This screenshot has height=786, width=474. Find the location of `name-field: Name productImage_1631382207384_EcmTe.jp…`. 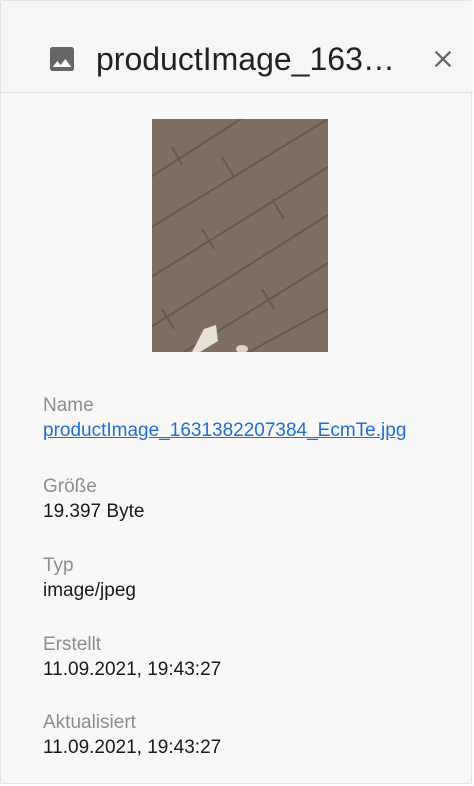

name-field: Name productImage_1631382207384_EcmTe.jp… is located at coordinates (243, 419).